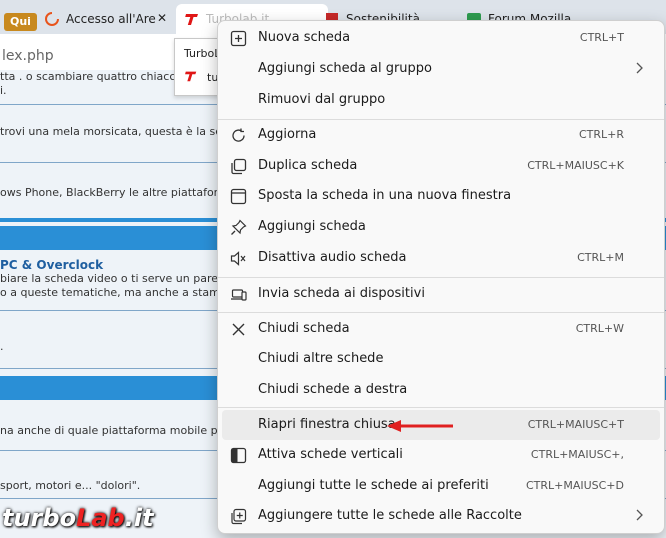 The width and height of the screenshot is (666, 538). Describe the element at coordinates (390, 515) in the screenshot. I see `menu-item-label: Aggiungere tutte le schede alle Raccolte` at that location.